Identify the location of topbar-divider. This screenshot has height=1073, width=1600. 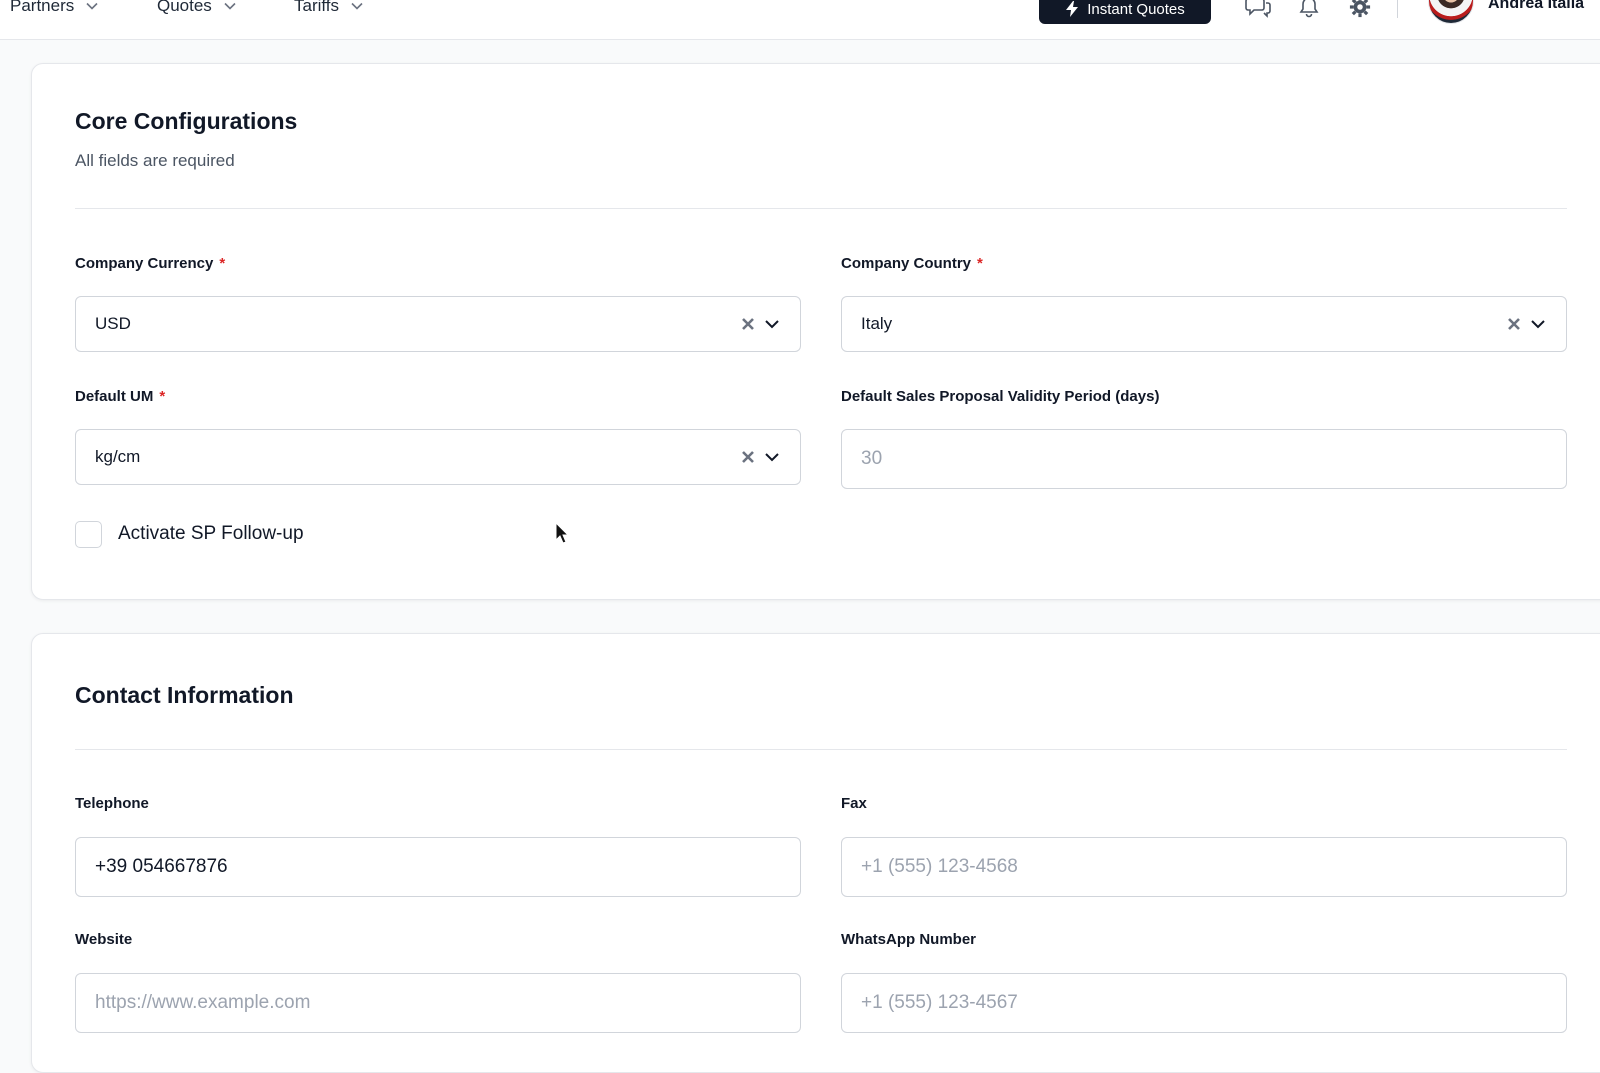
(1397, 9).